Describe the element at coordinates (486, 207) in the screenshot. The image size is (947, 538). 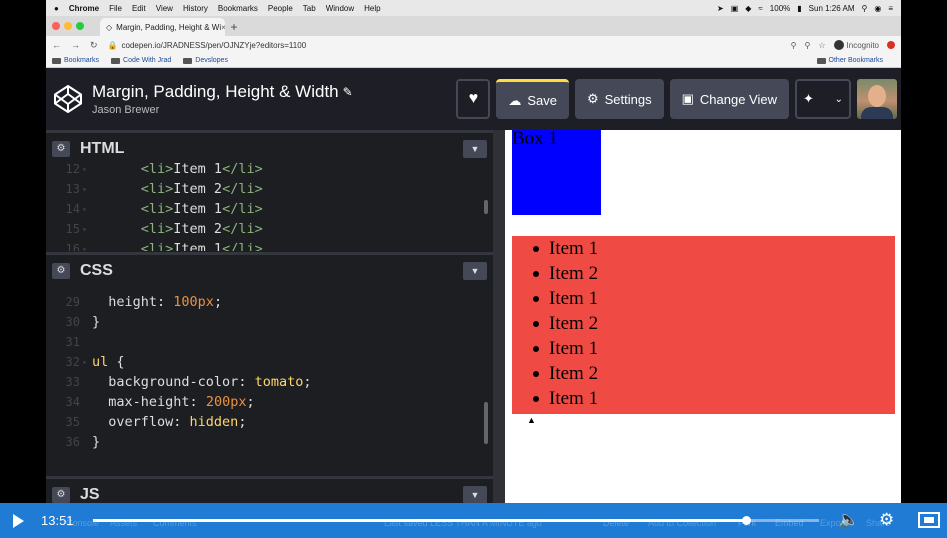
I see `html-scrollbar` at that location.